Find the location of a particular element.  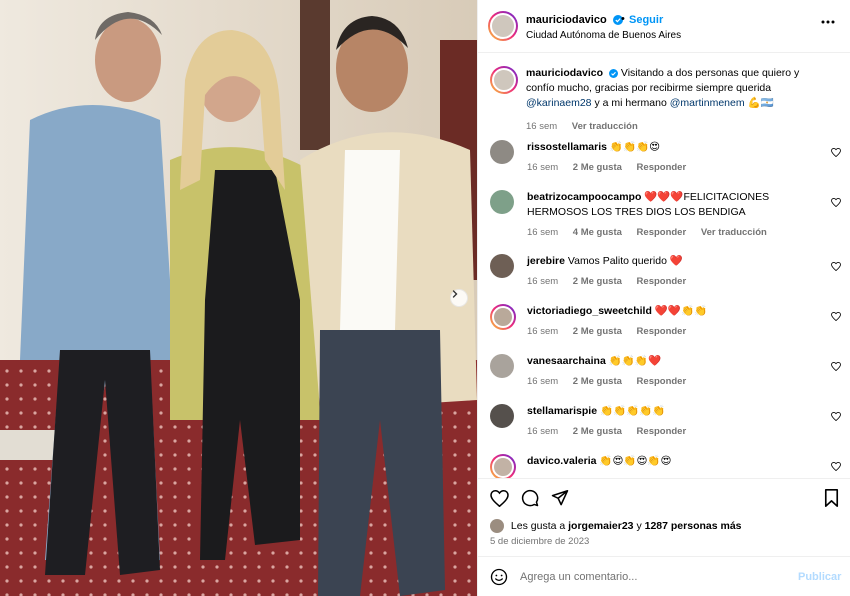

comment-icon is located at coordinates (530, 498).